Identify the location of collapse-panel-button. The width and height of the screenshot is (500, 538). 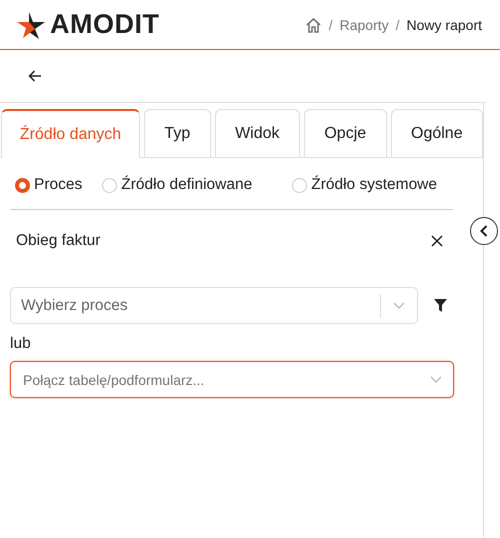
(484, 231).